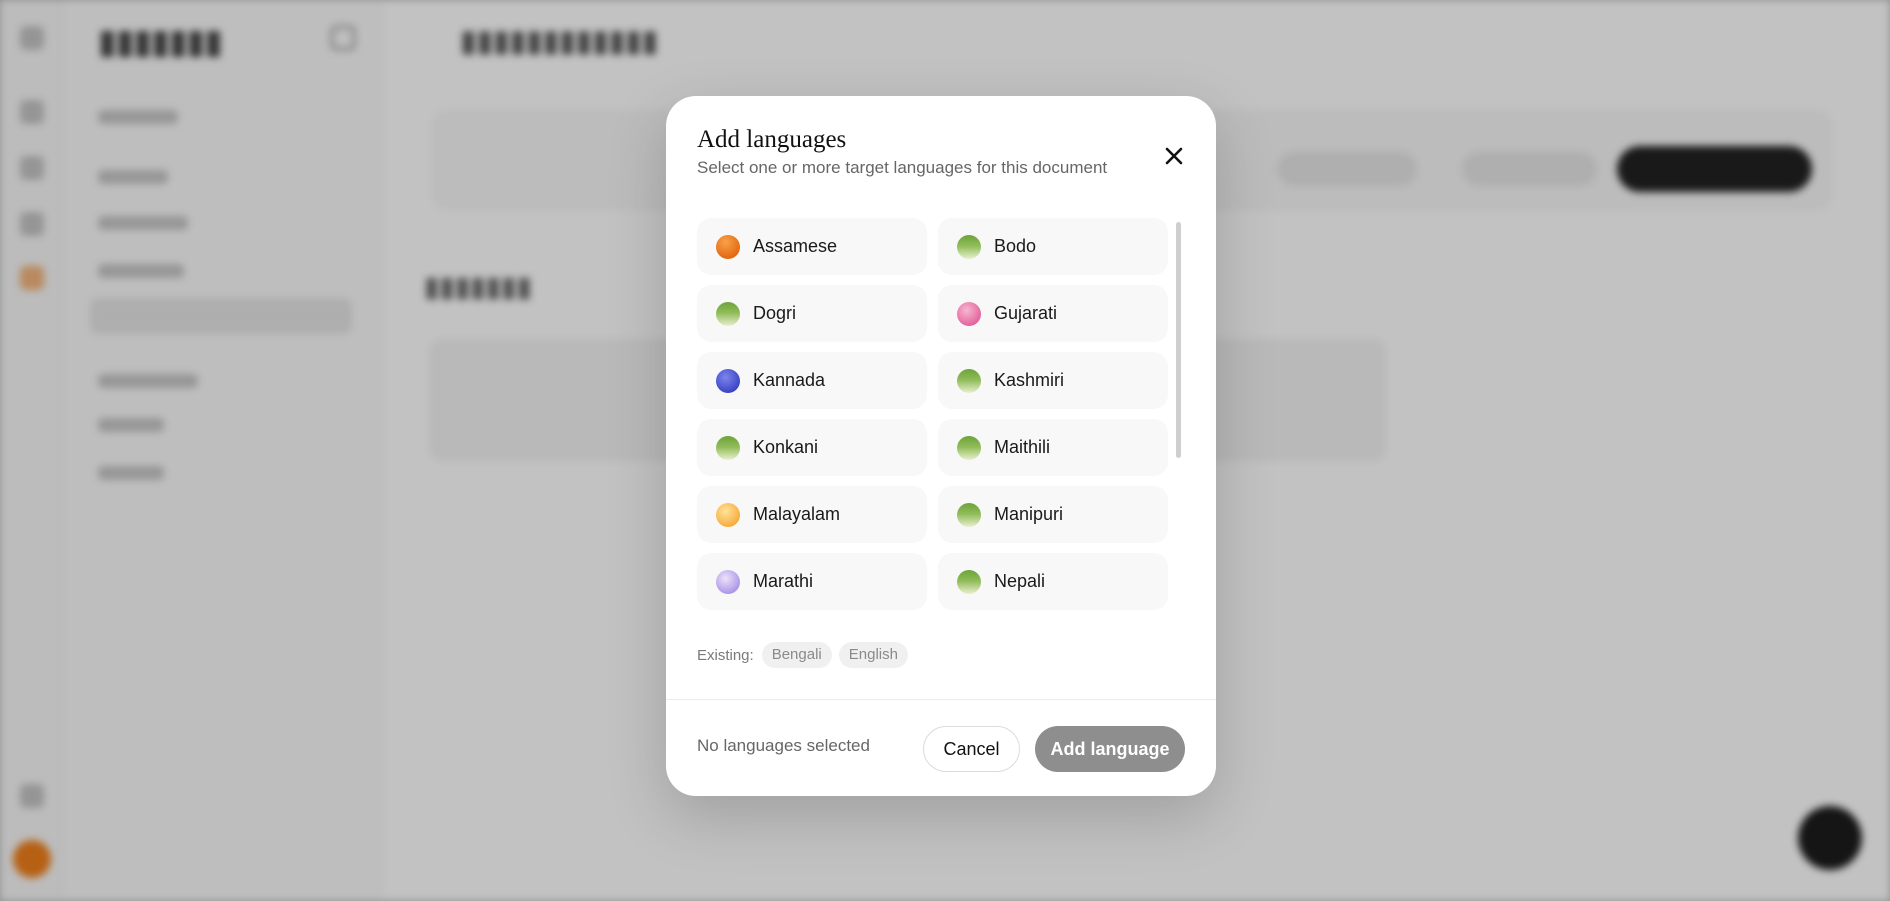  What do you see at coordinates (783, 745) in the screenshot?
I see `selection-status: No languages selected` at bounding box center [783, 745].